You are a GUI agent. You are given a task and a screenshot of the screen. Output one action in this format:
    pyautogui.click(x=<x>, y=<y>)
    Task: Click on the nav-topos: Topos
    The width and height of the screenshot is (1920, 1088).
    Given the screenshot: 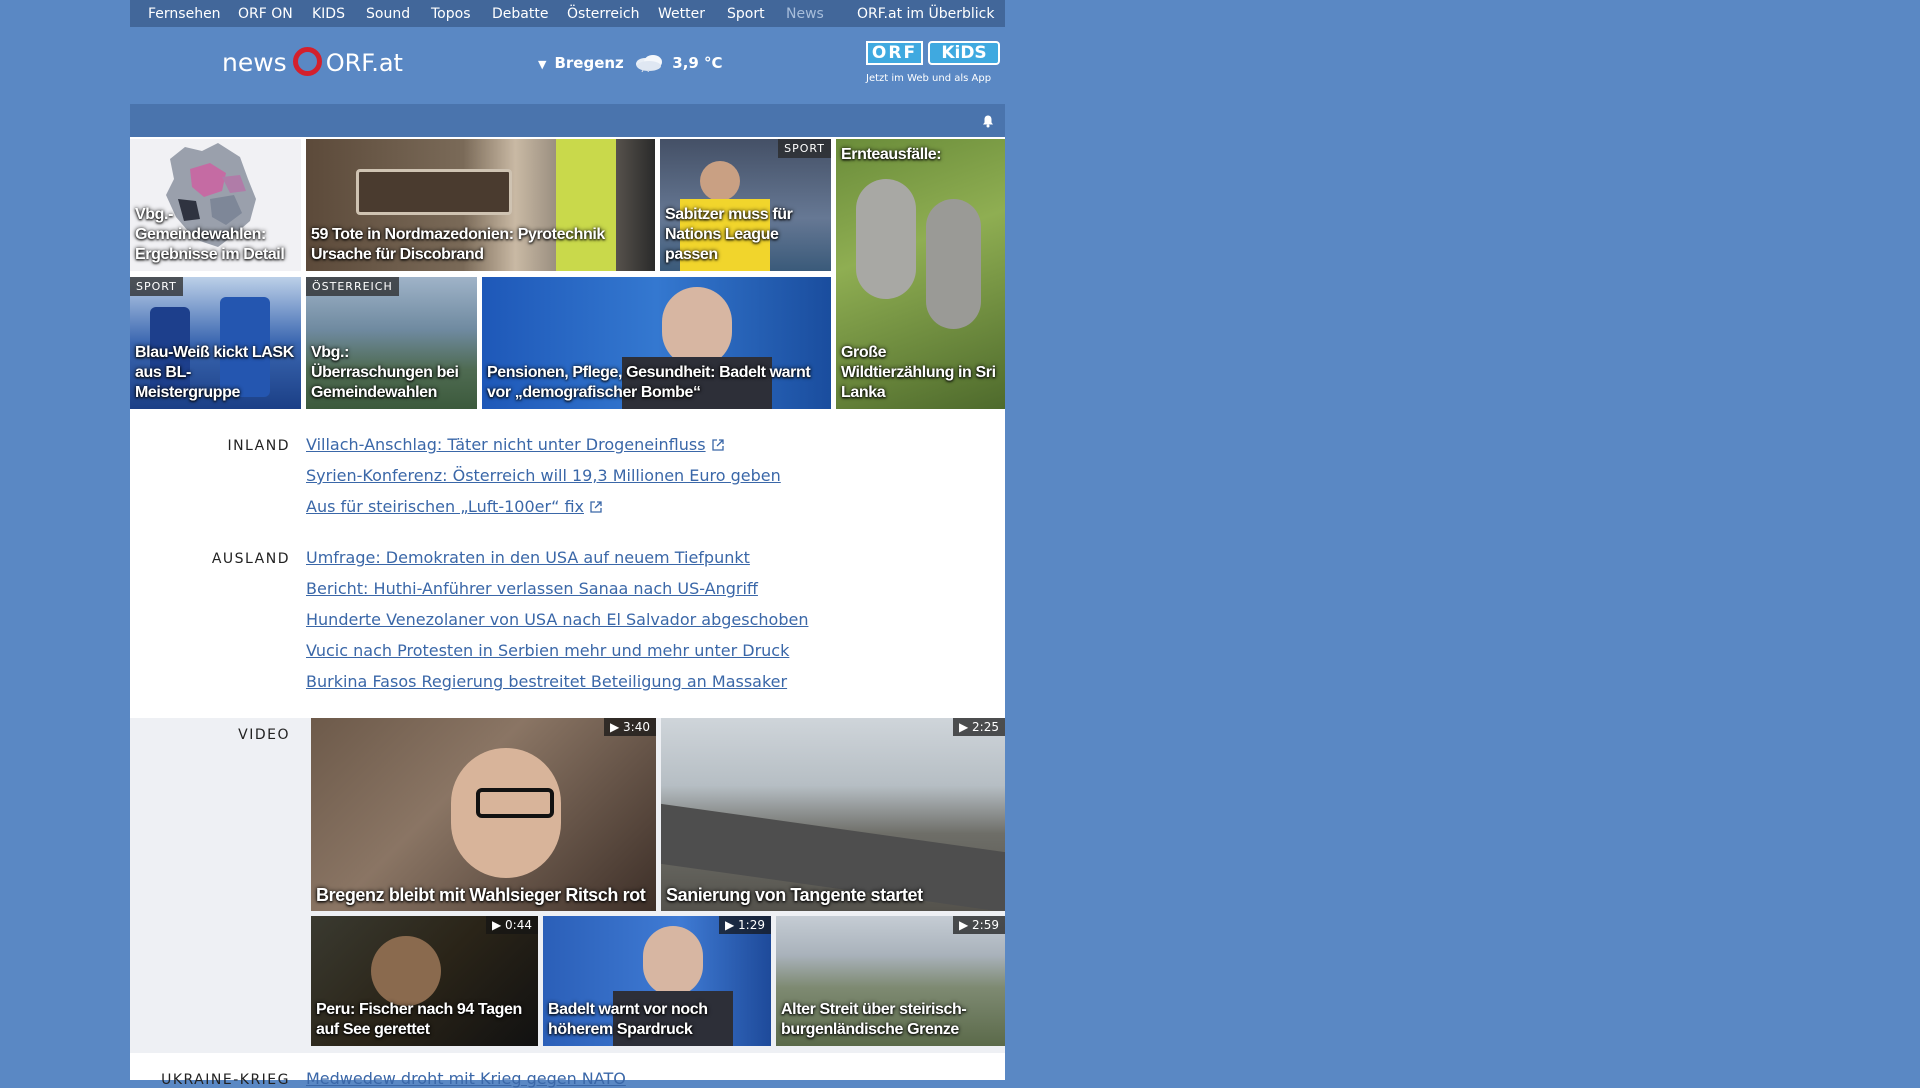 What is the action you would take?
    pyautogui.click(x=450, y=14)
    